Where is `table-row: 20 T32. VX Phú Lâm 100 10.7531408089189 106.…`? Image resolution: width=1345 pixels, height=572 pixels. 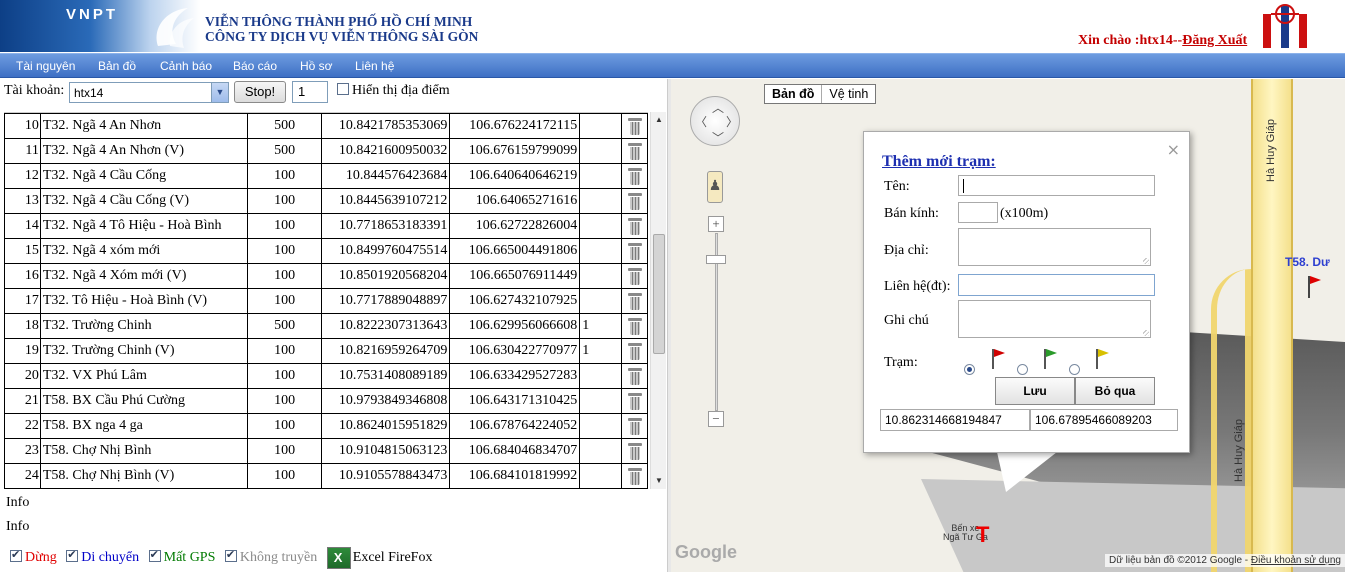
table-row: 20 T32. VX Phú Lâm 100 10.7531408089189 106.… is located at coordinates (326, 376).